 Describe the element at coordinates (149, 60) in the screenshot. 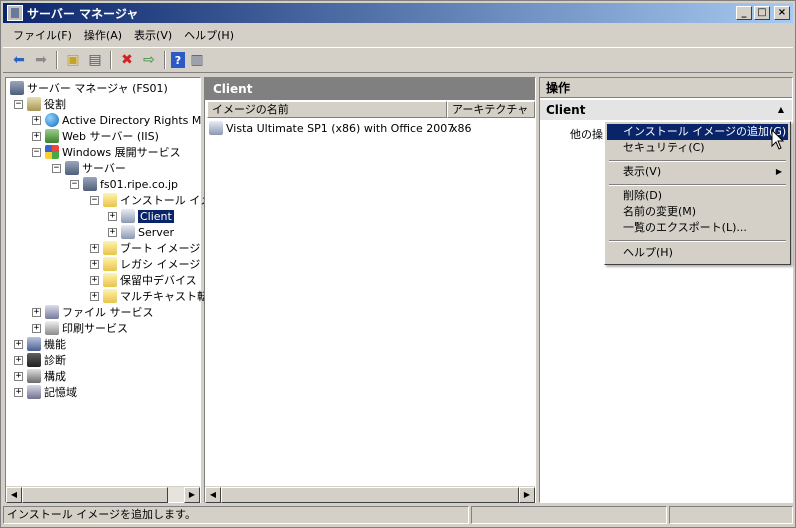

I see `export-list-icon: ⇨` at that location.